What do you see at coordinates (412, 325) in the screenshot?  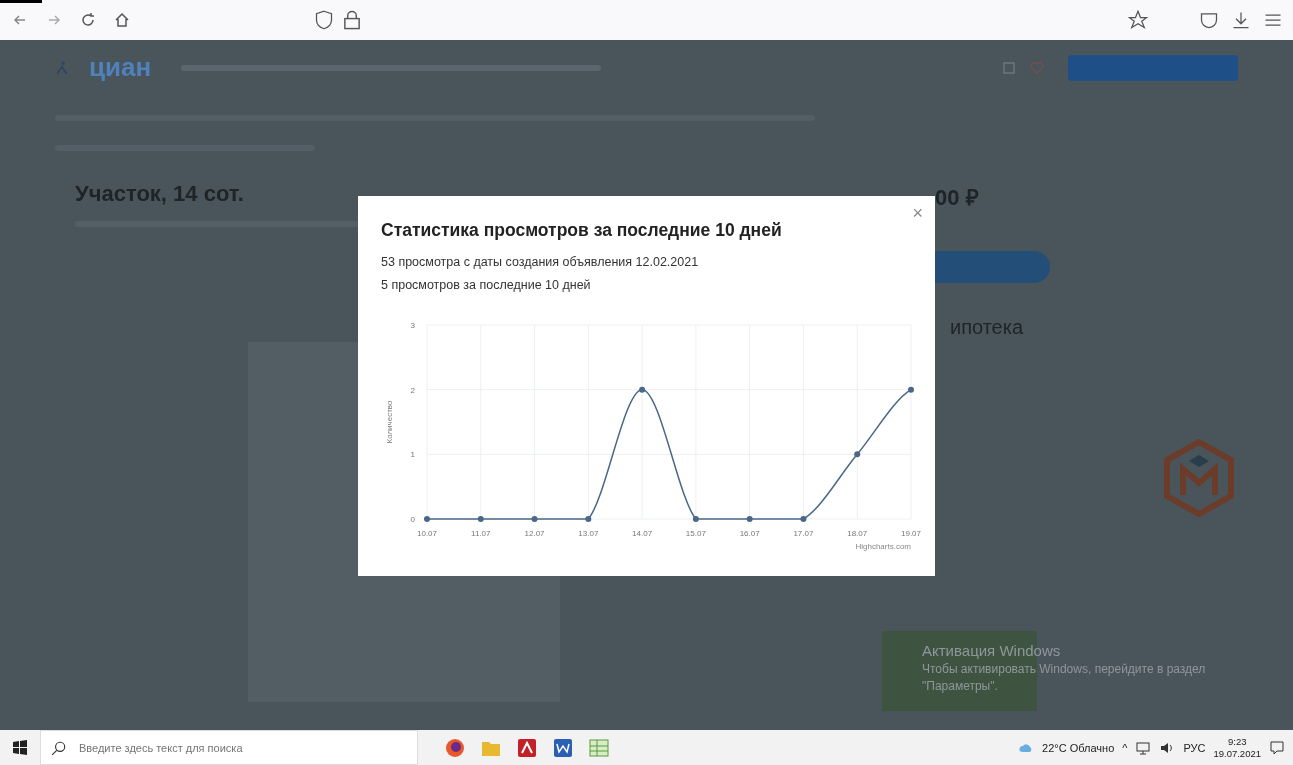 I see `y-tick-label: 3` at bounding box center [412, 325].